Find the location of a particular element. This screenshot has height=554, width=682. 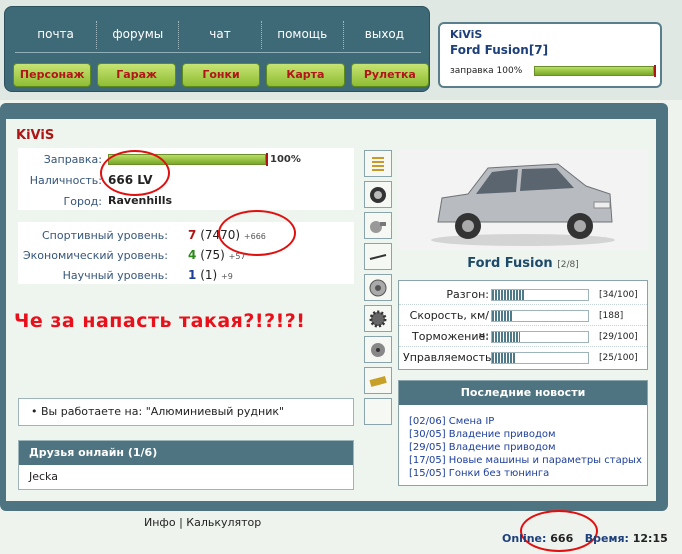

engine-part-icon is located at coordinates (378, 349).